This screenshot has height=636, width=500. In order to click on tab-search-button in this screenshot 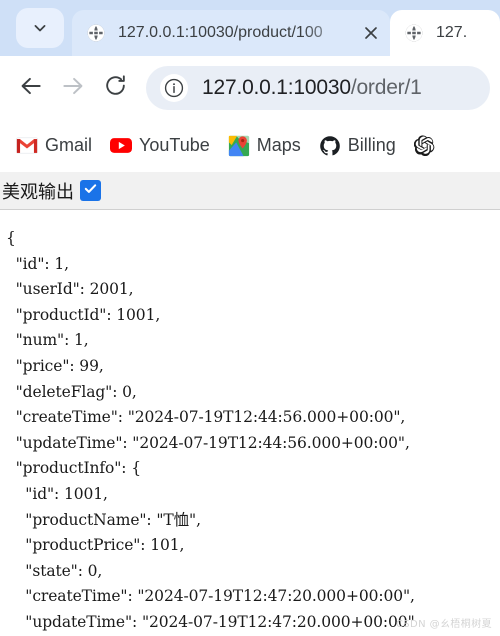, I will do `click(40, 28)`.